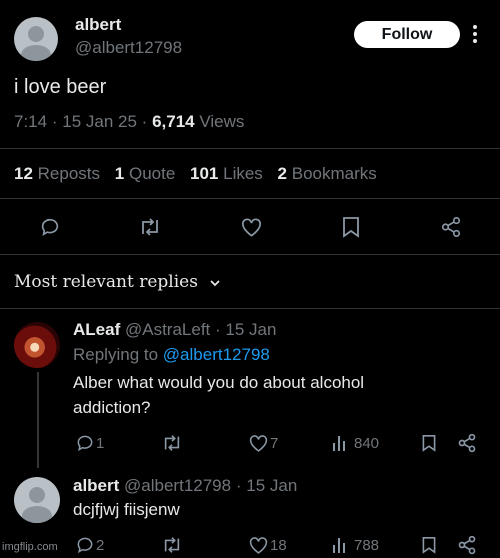 This screenshot has height=558, width=500. What do you see at coordinates (216, 354) in the screenshot?
I see `replying-to-handle: @albert12798` at bounding box center [216, 354].